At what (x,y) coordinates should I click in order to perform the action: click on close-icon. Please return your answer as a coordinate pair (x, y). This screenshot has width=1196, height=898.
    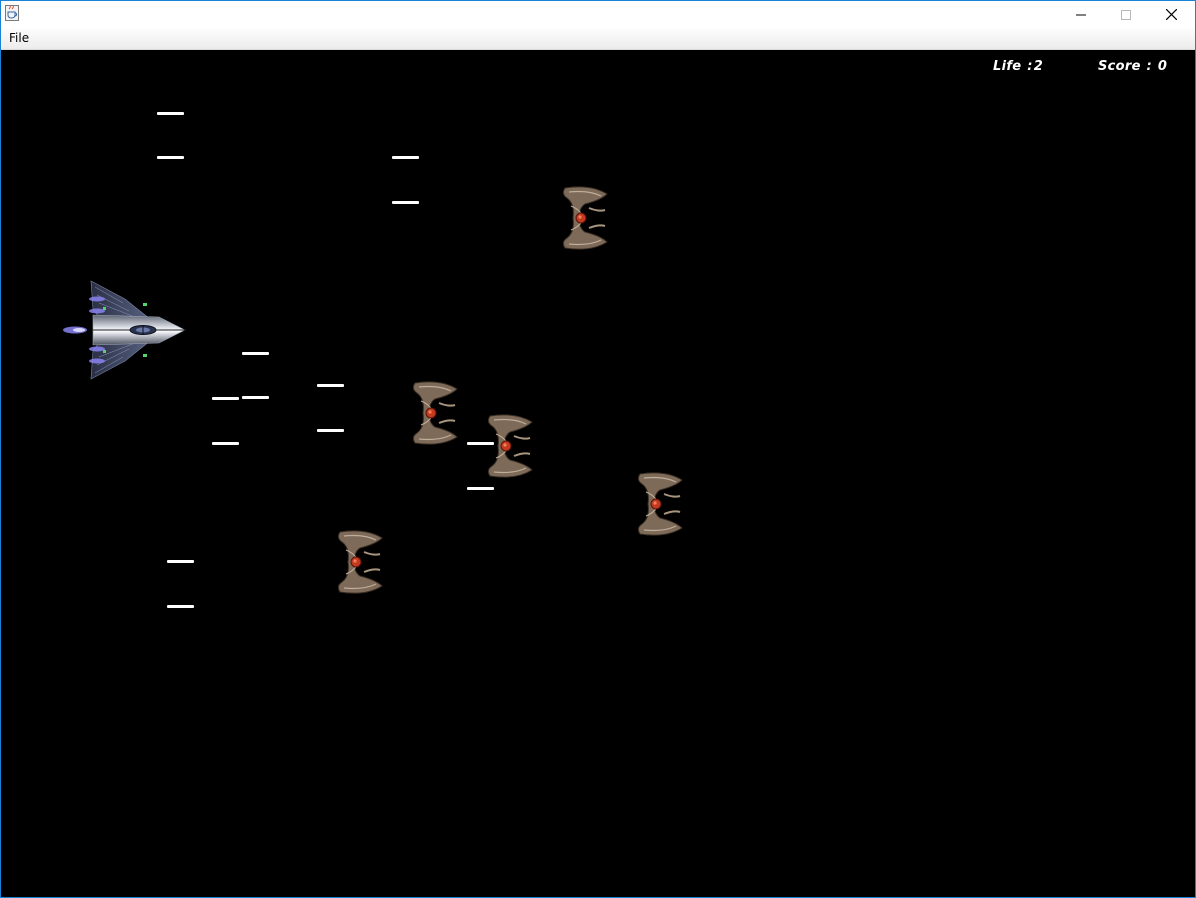
    Looking at the image, I should click on (1171, 14).